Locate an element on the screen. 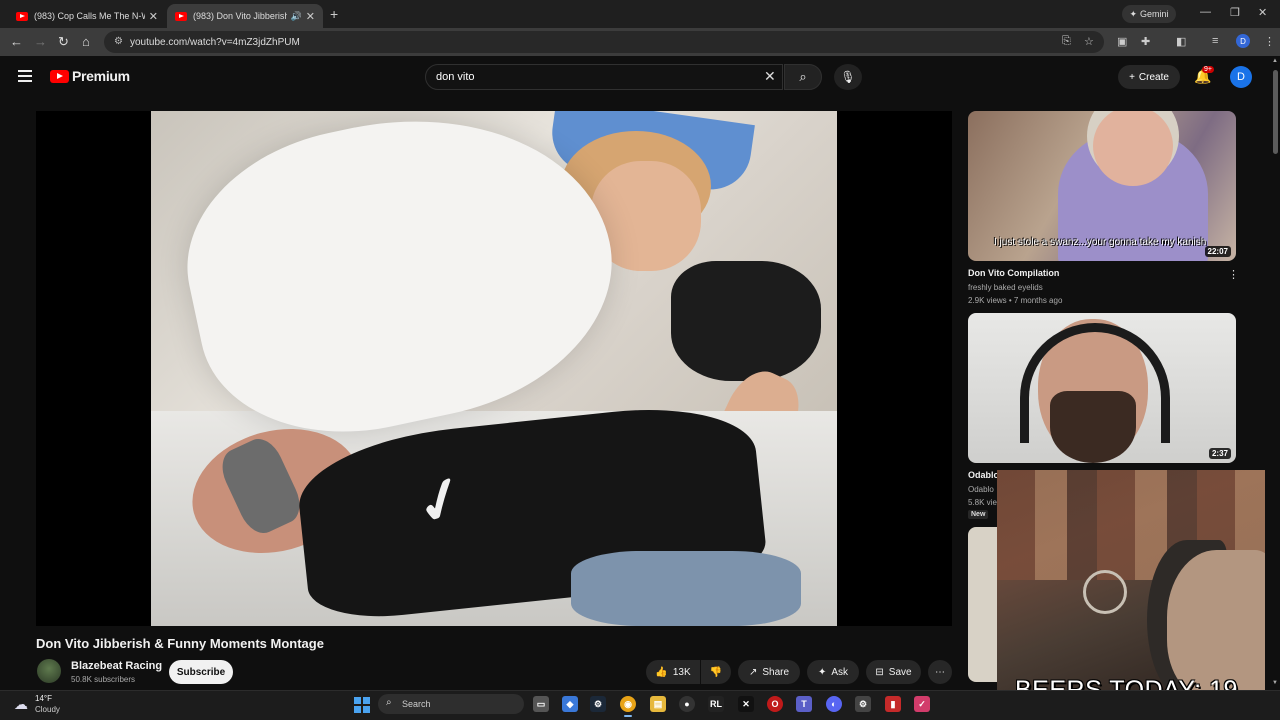 This screenshot has width=1280, height=720. voice-search-button: 🎙 is located at coordinates (848, 77).